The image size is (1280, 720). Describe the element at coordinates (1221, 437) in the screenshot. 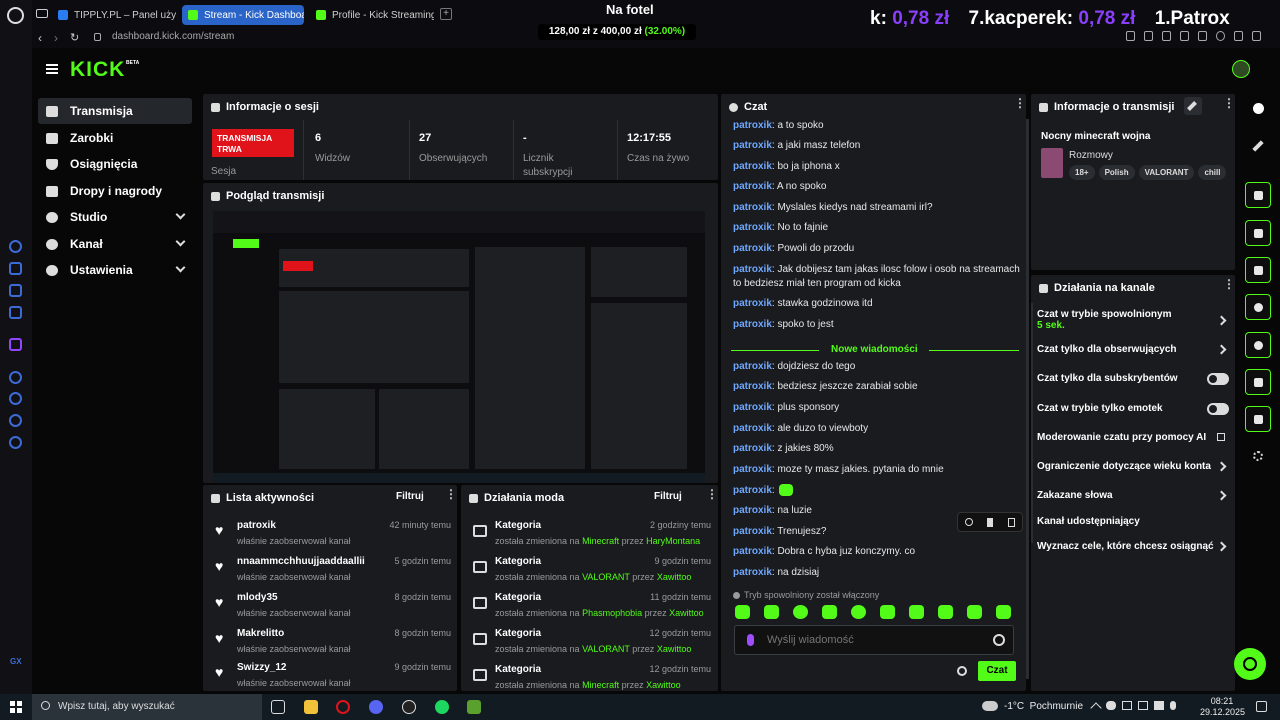

I see `external-link-icon` at that location.